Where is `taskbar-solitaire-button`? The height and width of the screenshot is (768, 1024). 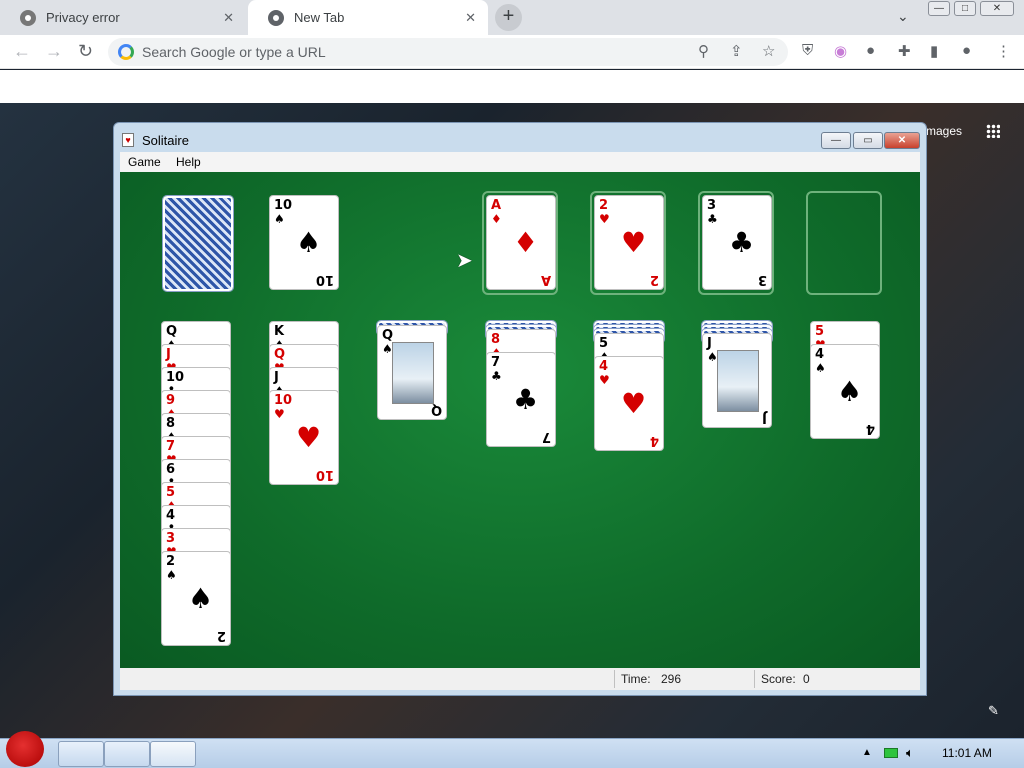
taskbar-solitaire-button is located at coordinates (173, 754).